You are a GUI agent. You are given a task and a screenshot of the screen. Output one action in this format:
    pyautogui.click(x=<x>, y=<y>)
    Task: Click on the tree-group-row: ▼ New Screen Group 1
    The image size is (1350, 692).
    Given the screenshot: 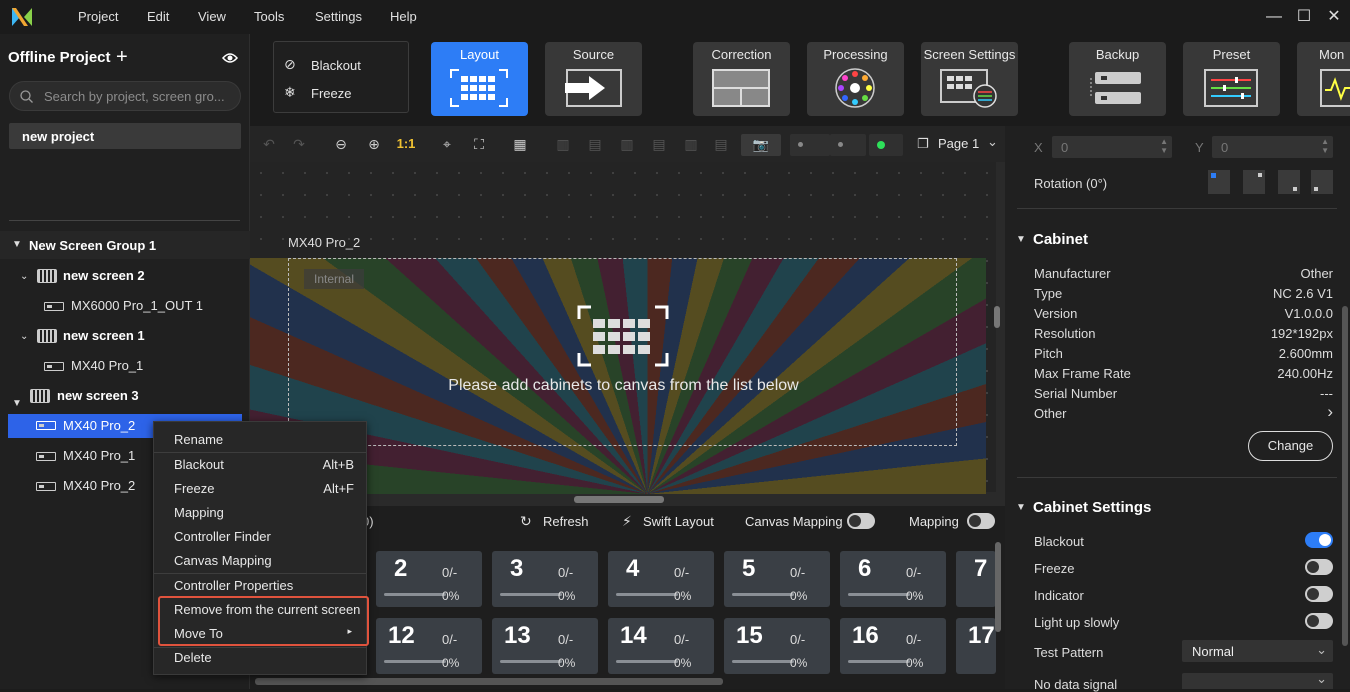 What is the action you would take?
    pyautogui.click(x=125, y=245)
    